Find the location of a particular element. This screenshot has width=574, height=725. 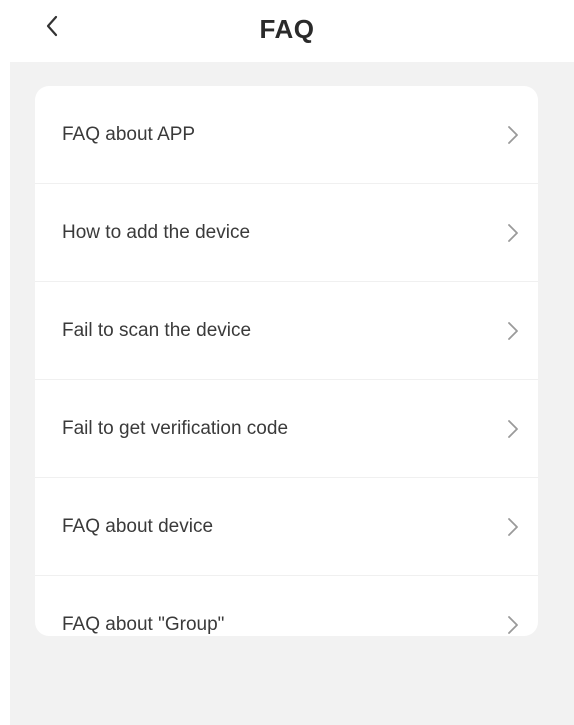

faq-item-about-device: FAQ about device is located at coordinates (286, 526).